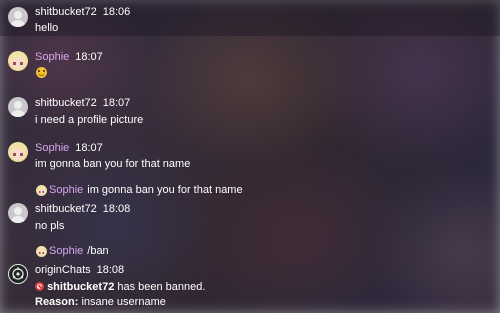  I want to click on message-header: originChats 18:08, so click(79, 270).